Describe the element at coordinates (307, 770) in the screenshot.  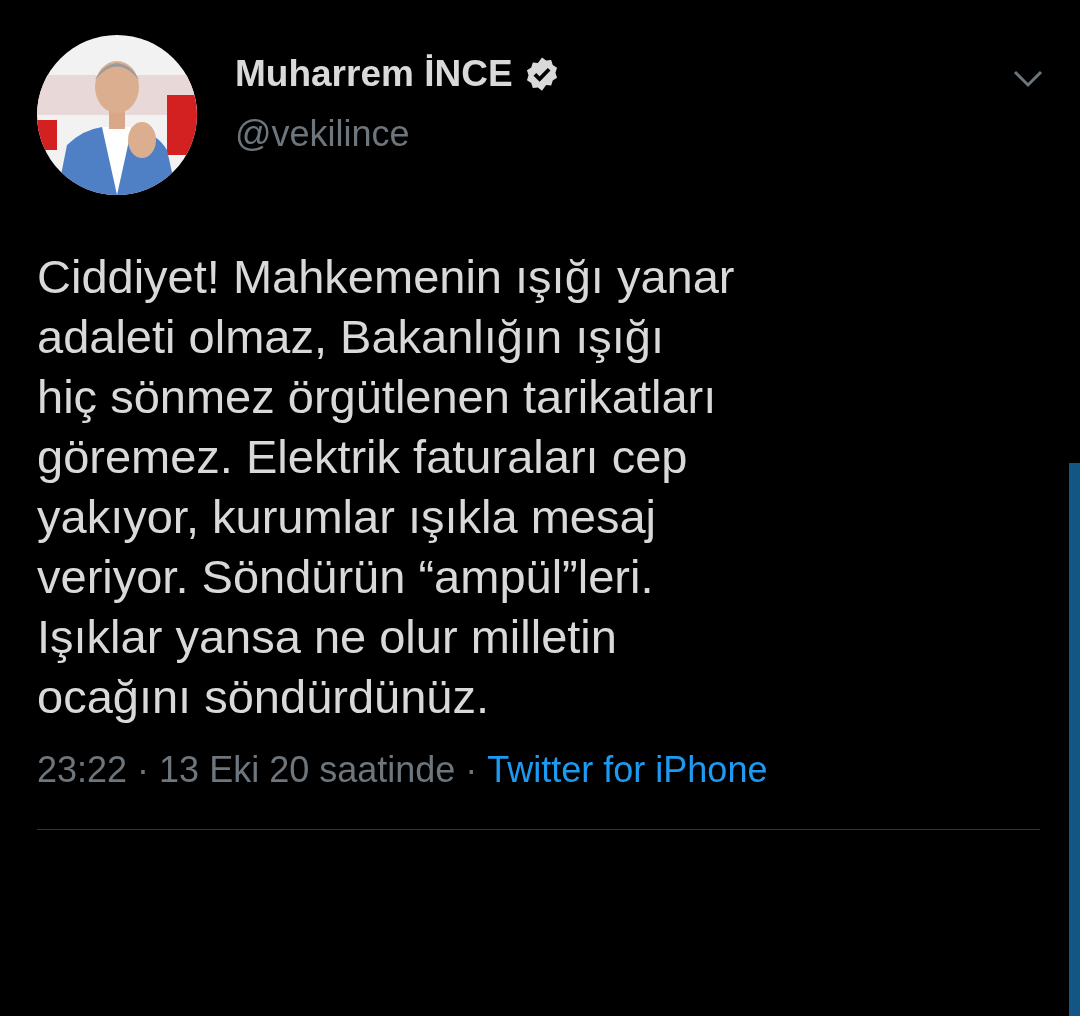
I see `tweet-date: 13 Eki 20 saatinde` at that location.